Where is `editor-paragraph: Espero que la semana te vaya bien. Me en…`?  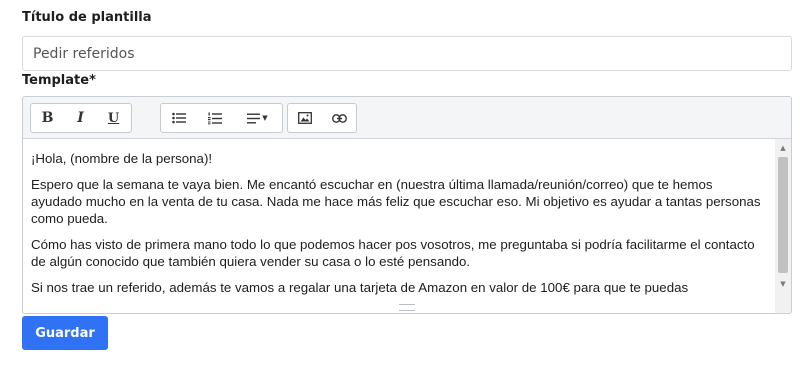
editor-paragraph: Espero que la semana te vaya bien. Me en… is located at coordinates (396, 201).